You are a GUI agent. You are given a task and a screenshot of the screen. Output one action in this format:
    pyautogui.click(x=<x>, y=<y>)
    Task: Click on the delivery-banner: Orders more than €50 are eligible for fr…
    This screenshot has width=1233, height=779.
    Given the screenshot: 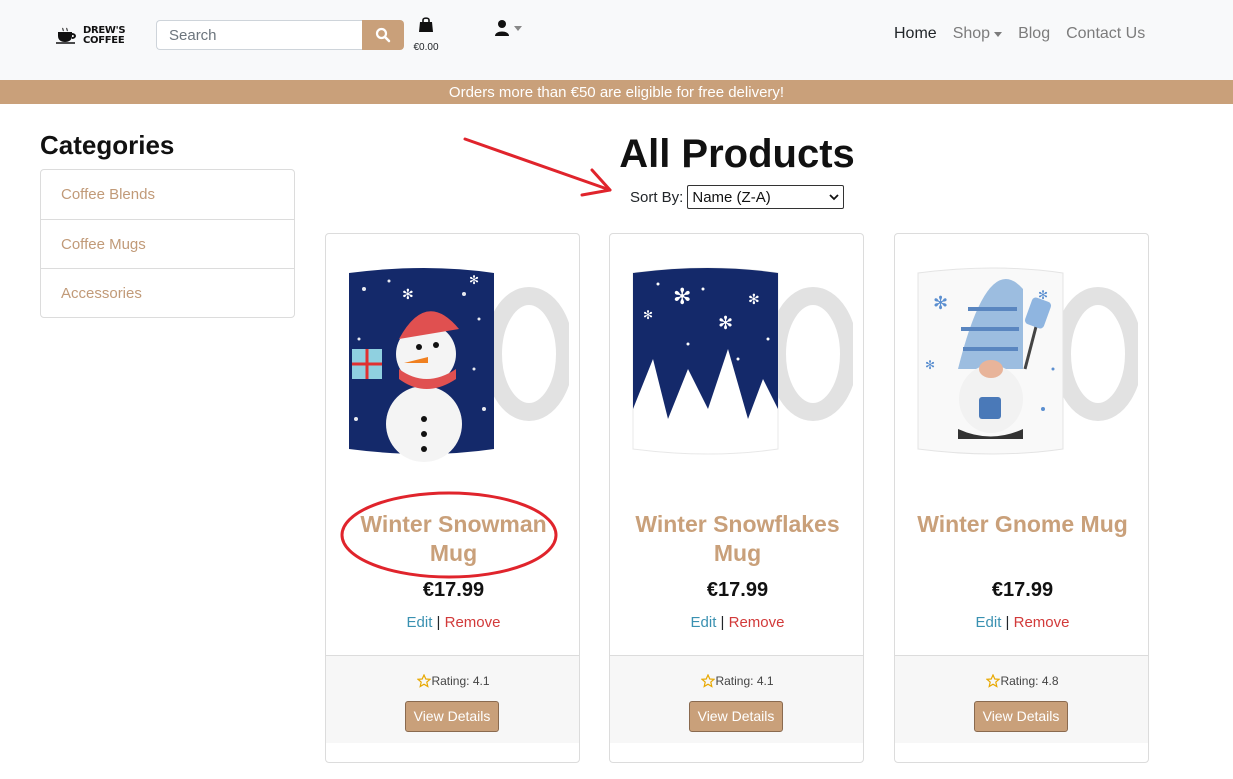 What is the action you would take?
    pyautogui.click(x=616, y=92)
    